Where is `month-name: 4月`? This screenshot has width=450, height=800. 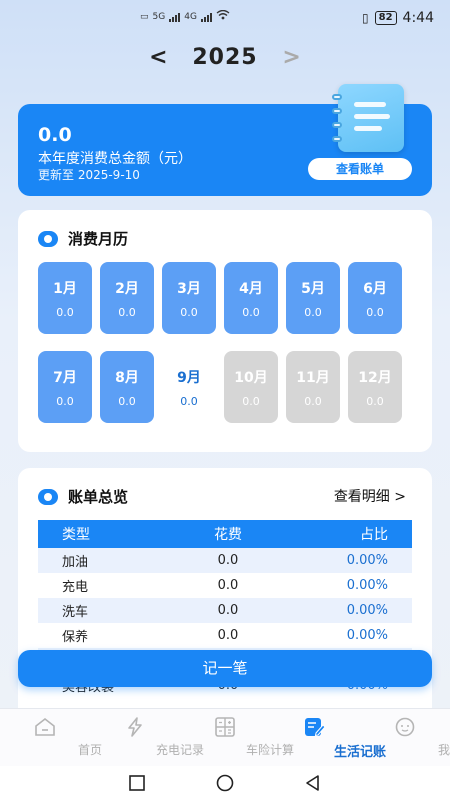
month-name: 4月 is located at coordinates (251, 289).